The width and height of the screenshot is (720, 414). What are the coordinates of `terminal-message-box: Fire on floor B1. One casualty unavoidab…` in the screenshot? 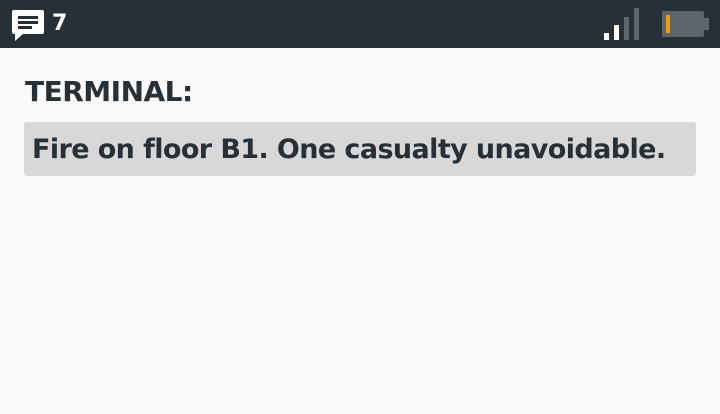 It's located at (360, 149).